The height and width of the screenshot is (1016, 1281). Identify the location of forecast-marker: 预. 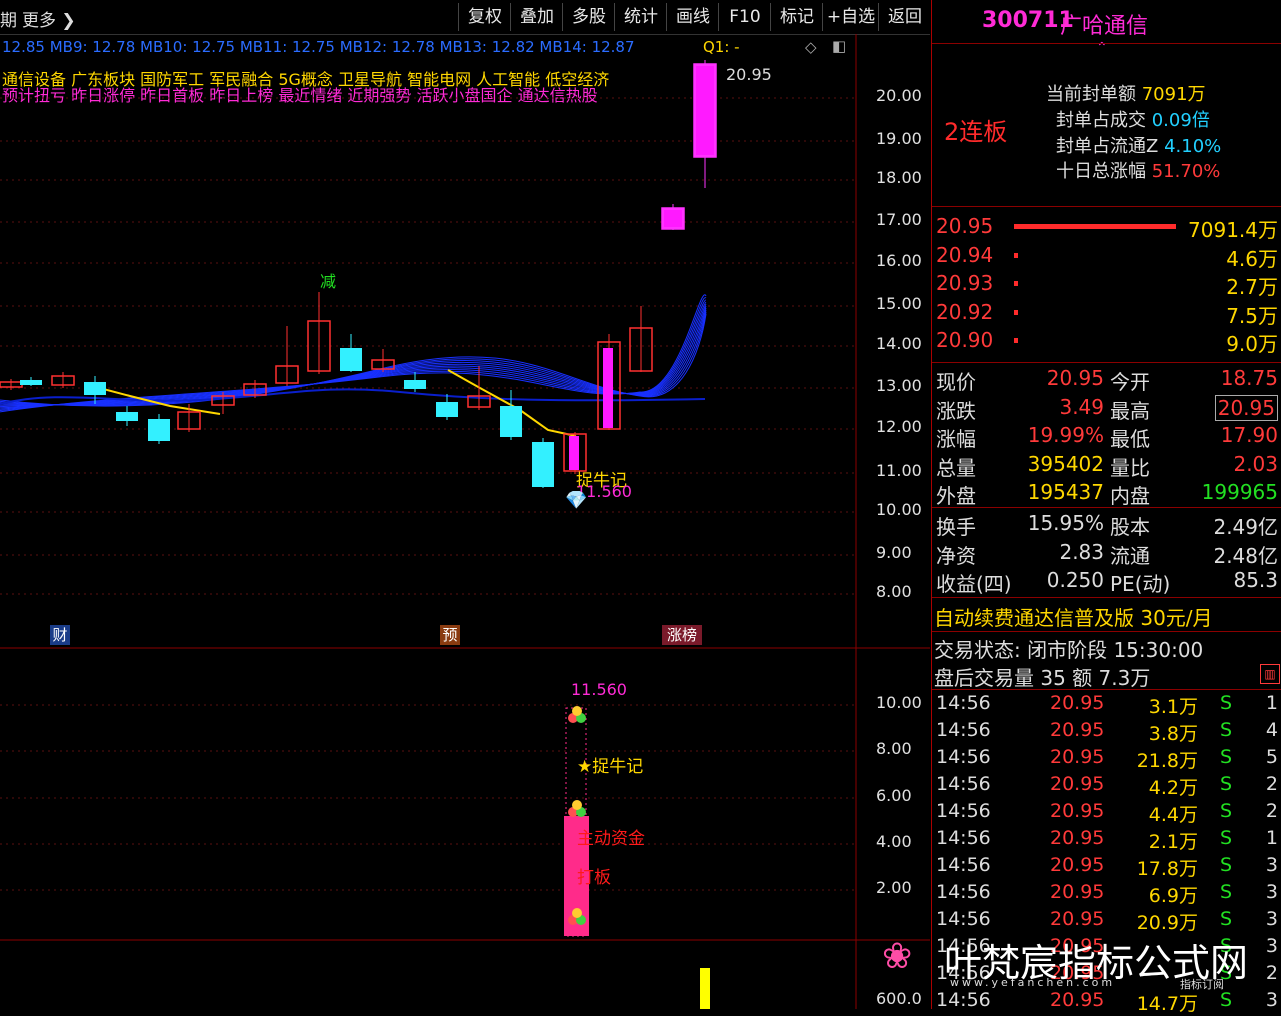
(450, 635).